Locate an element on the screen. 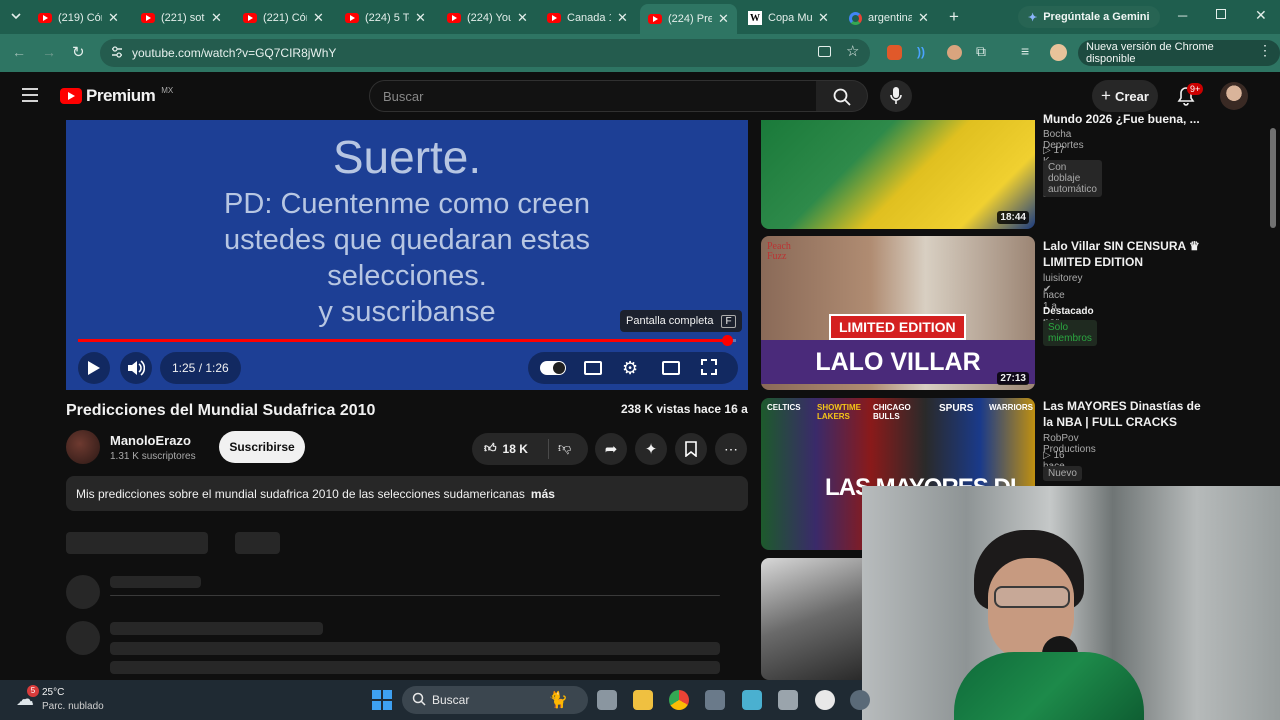 The width and height of the screenshot is (1280, 720). play-icon is located at coordinates (94, 368).